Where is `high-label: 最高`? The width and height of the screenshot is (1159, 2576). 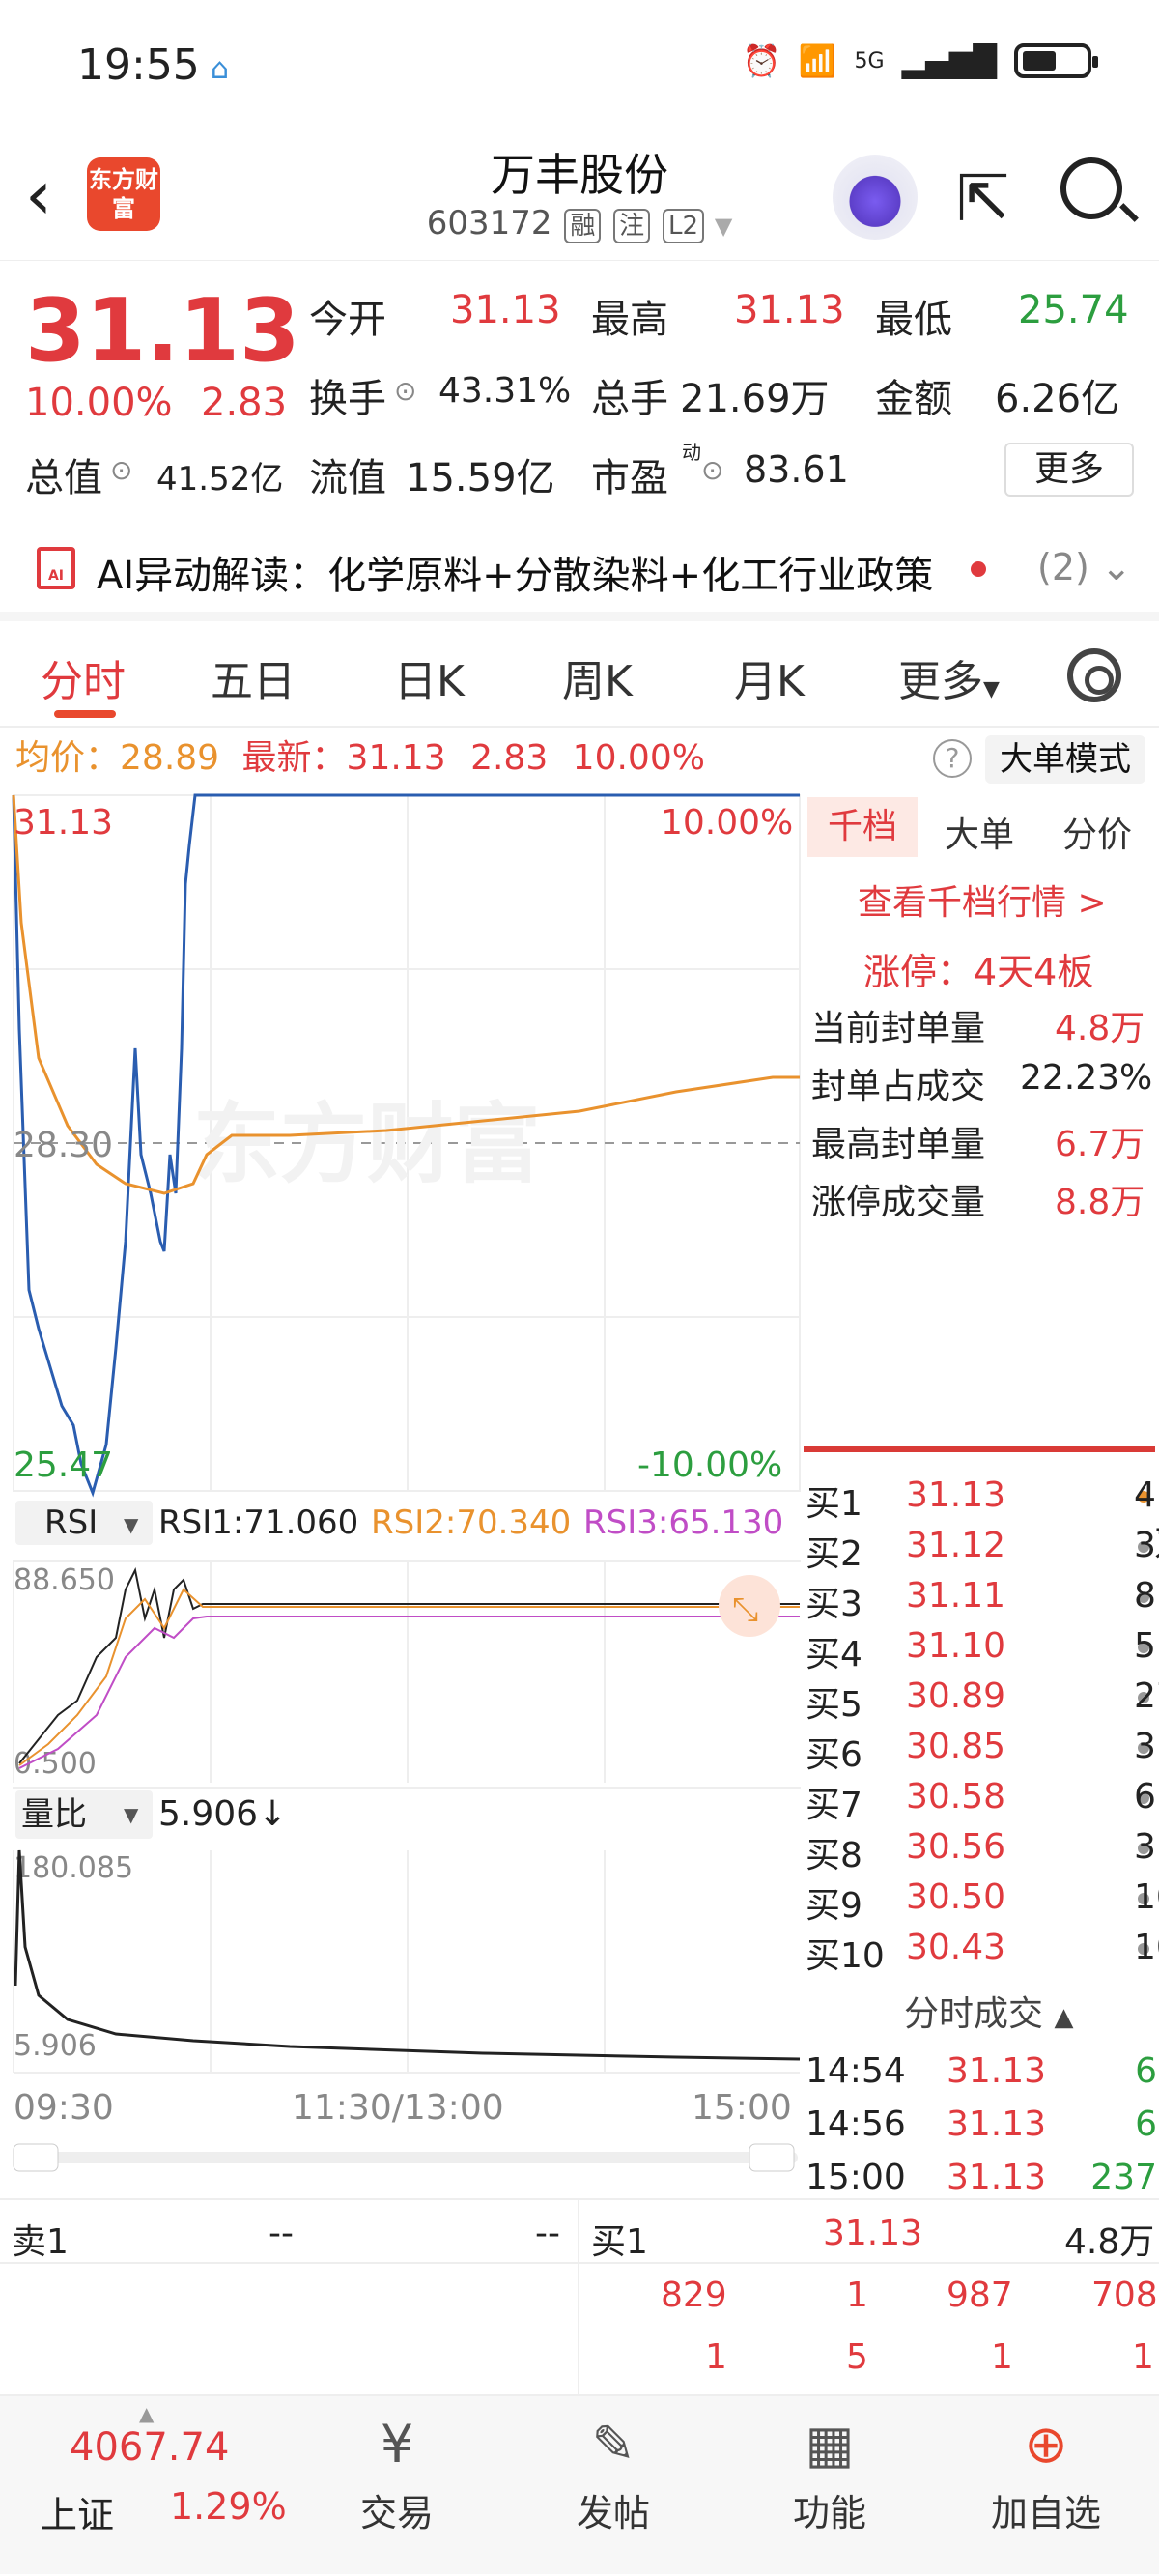 high-label: 最高 is located at coordinates (630, 320).